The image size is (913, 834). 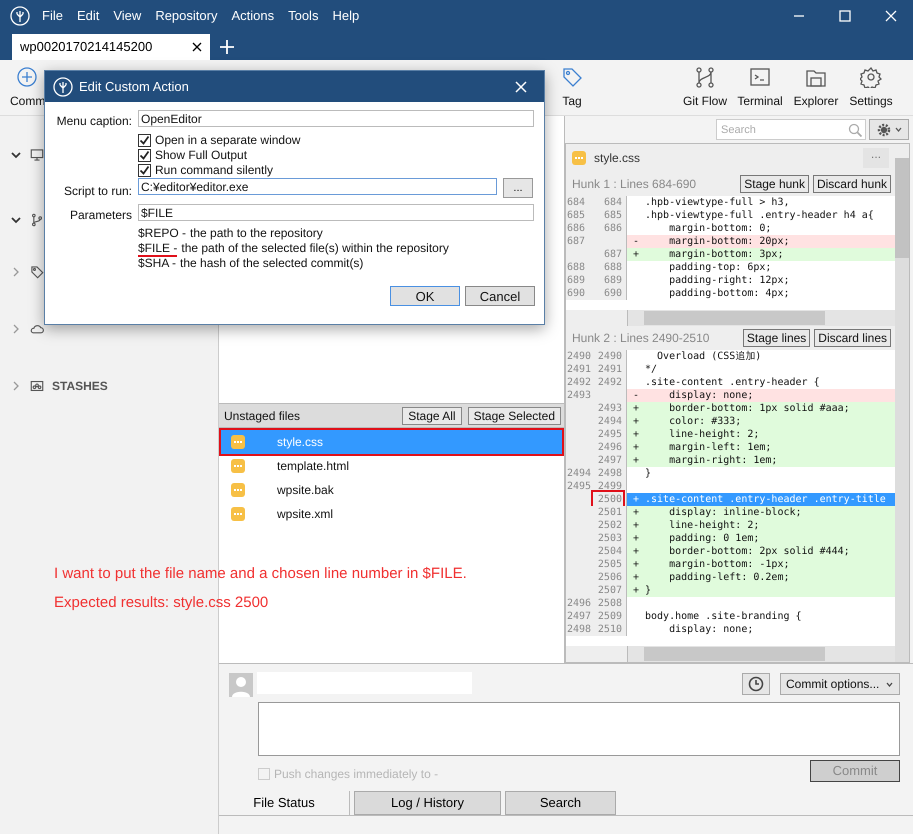 I want to click on menu-item: Tools, so click(x=303, y=16).